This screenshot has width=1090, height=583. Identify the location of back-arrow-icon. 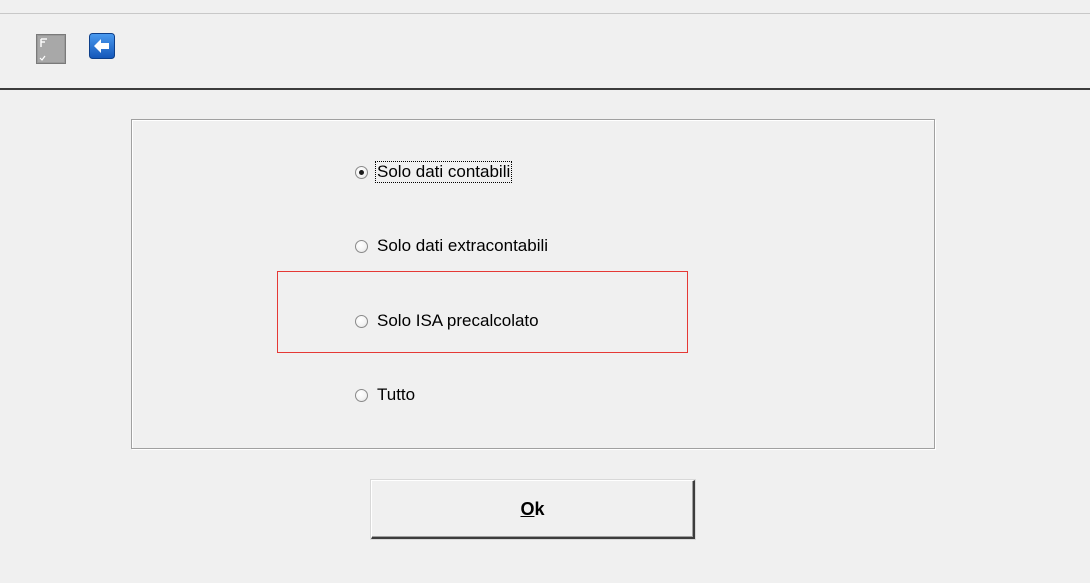
(102, 46).